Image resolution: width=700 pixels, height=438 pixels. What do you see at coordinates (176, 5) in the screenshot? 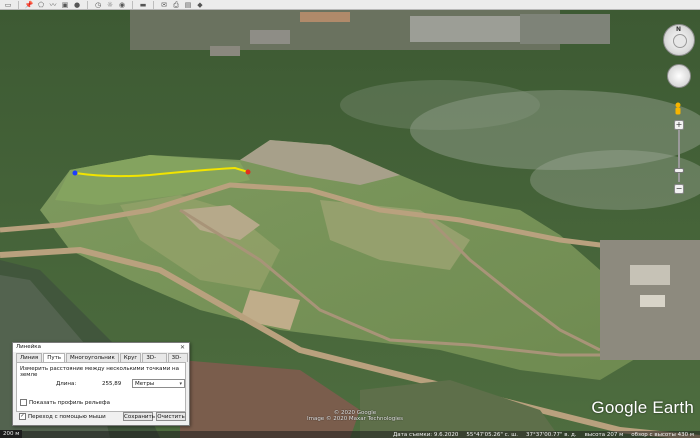
I see `print-icon: ⎙` at bounding box center [176, 5].